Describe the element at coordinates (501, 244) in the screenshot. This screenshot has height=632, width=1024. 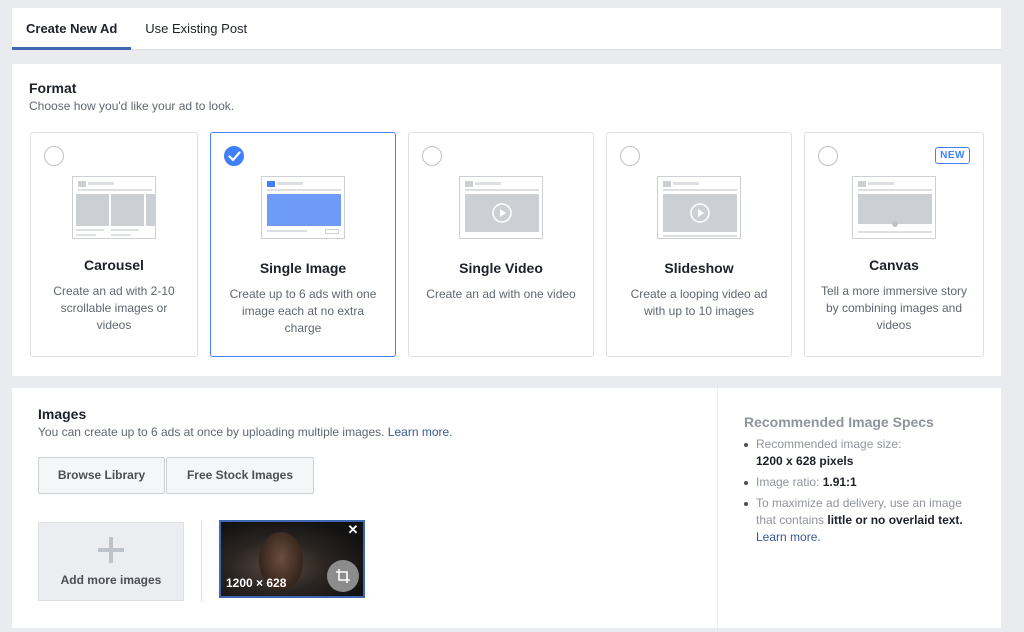
I see `format-card-single-video: Single Video Create an ad with one video` at that location.